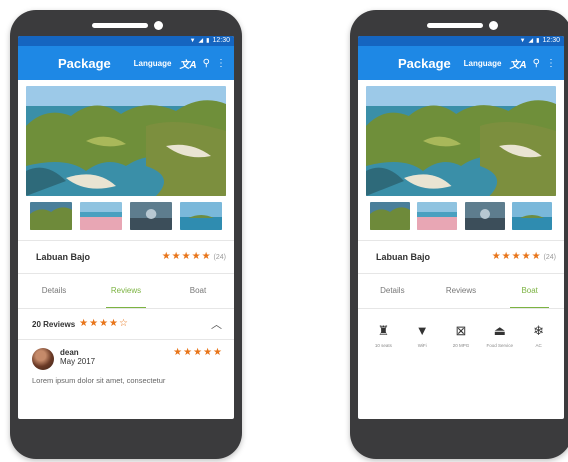  I want to click on reviews-header: 20 Reviews ★ ★ ★ ★ ☆ ︿, so click(126, 324).